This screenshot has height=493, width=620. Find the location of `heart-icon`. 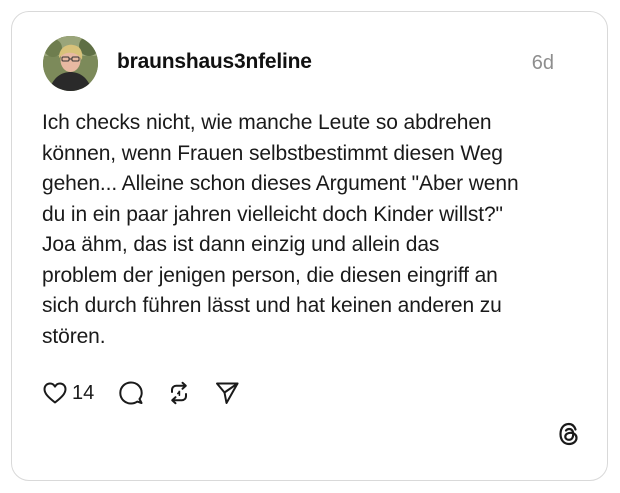

heart-icon is located at coordinates (55, 393).